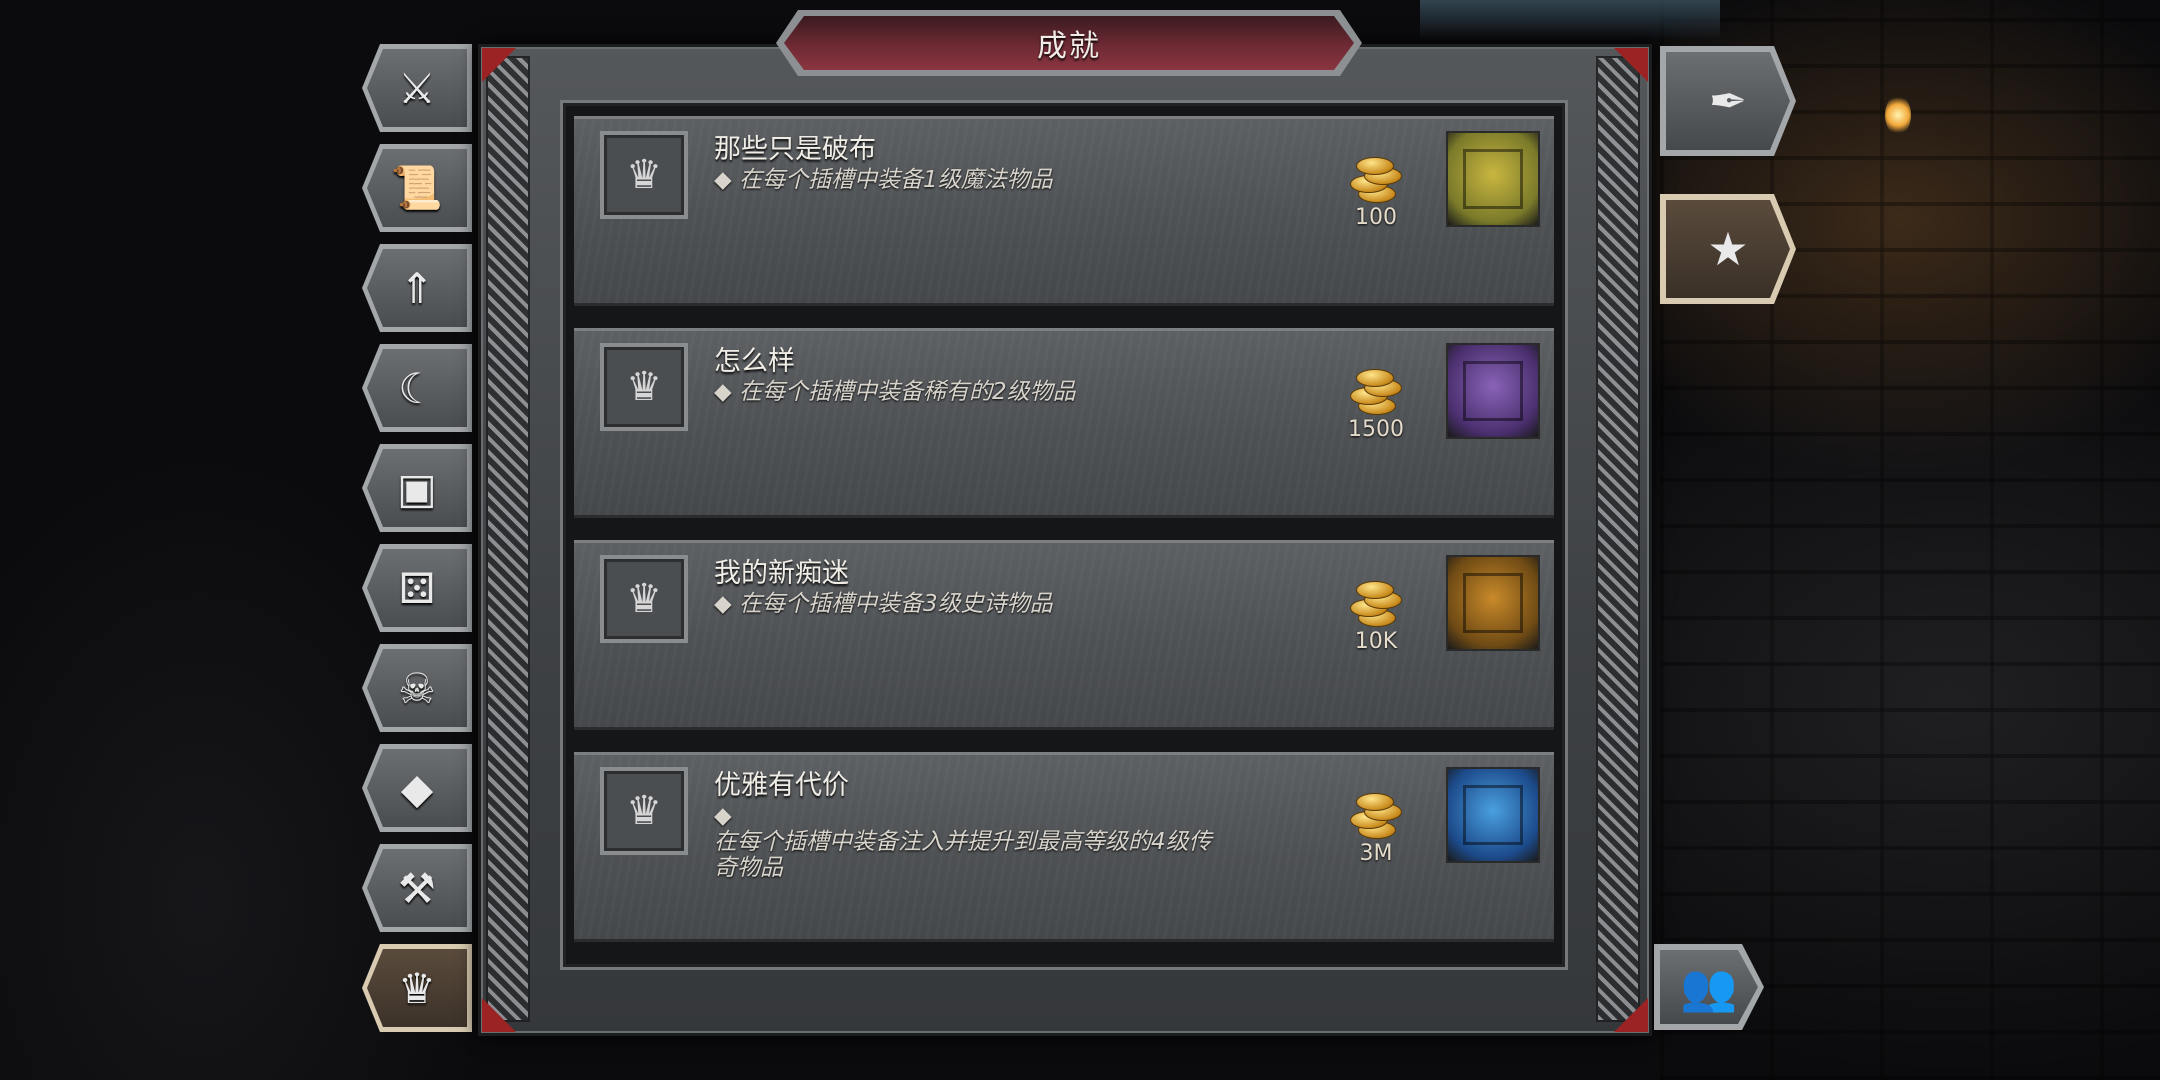 This screenshot has width=2160, height=1080. I want to click on achievement-description: ◆ 在每个插槽中装备1级魔法物品, so click(883, 180).